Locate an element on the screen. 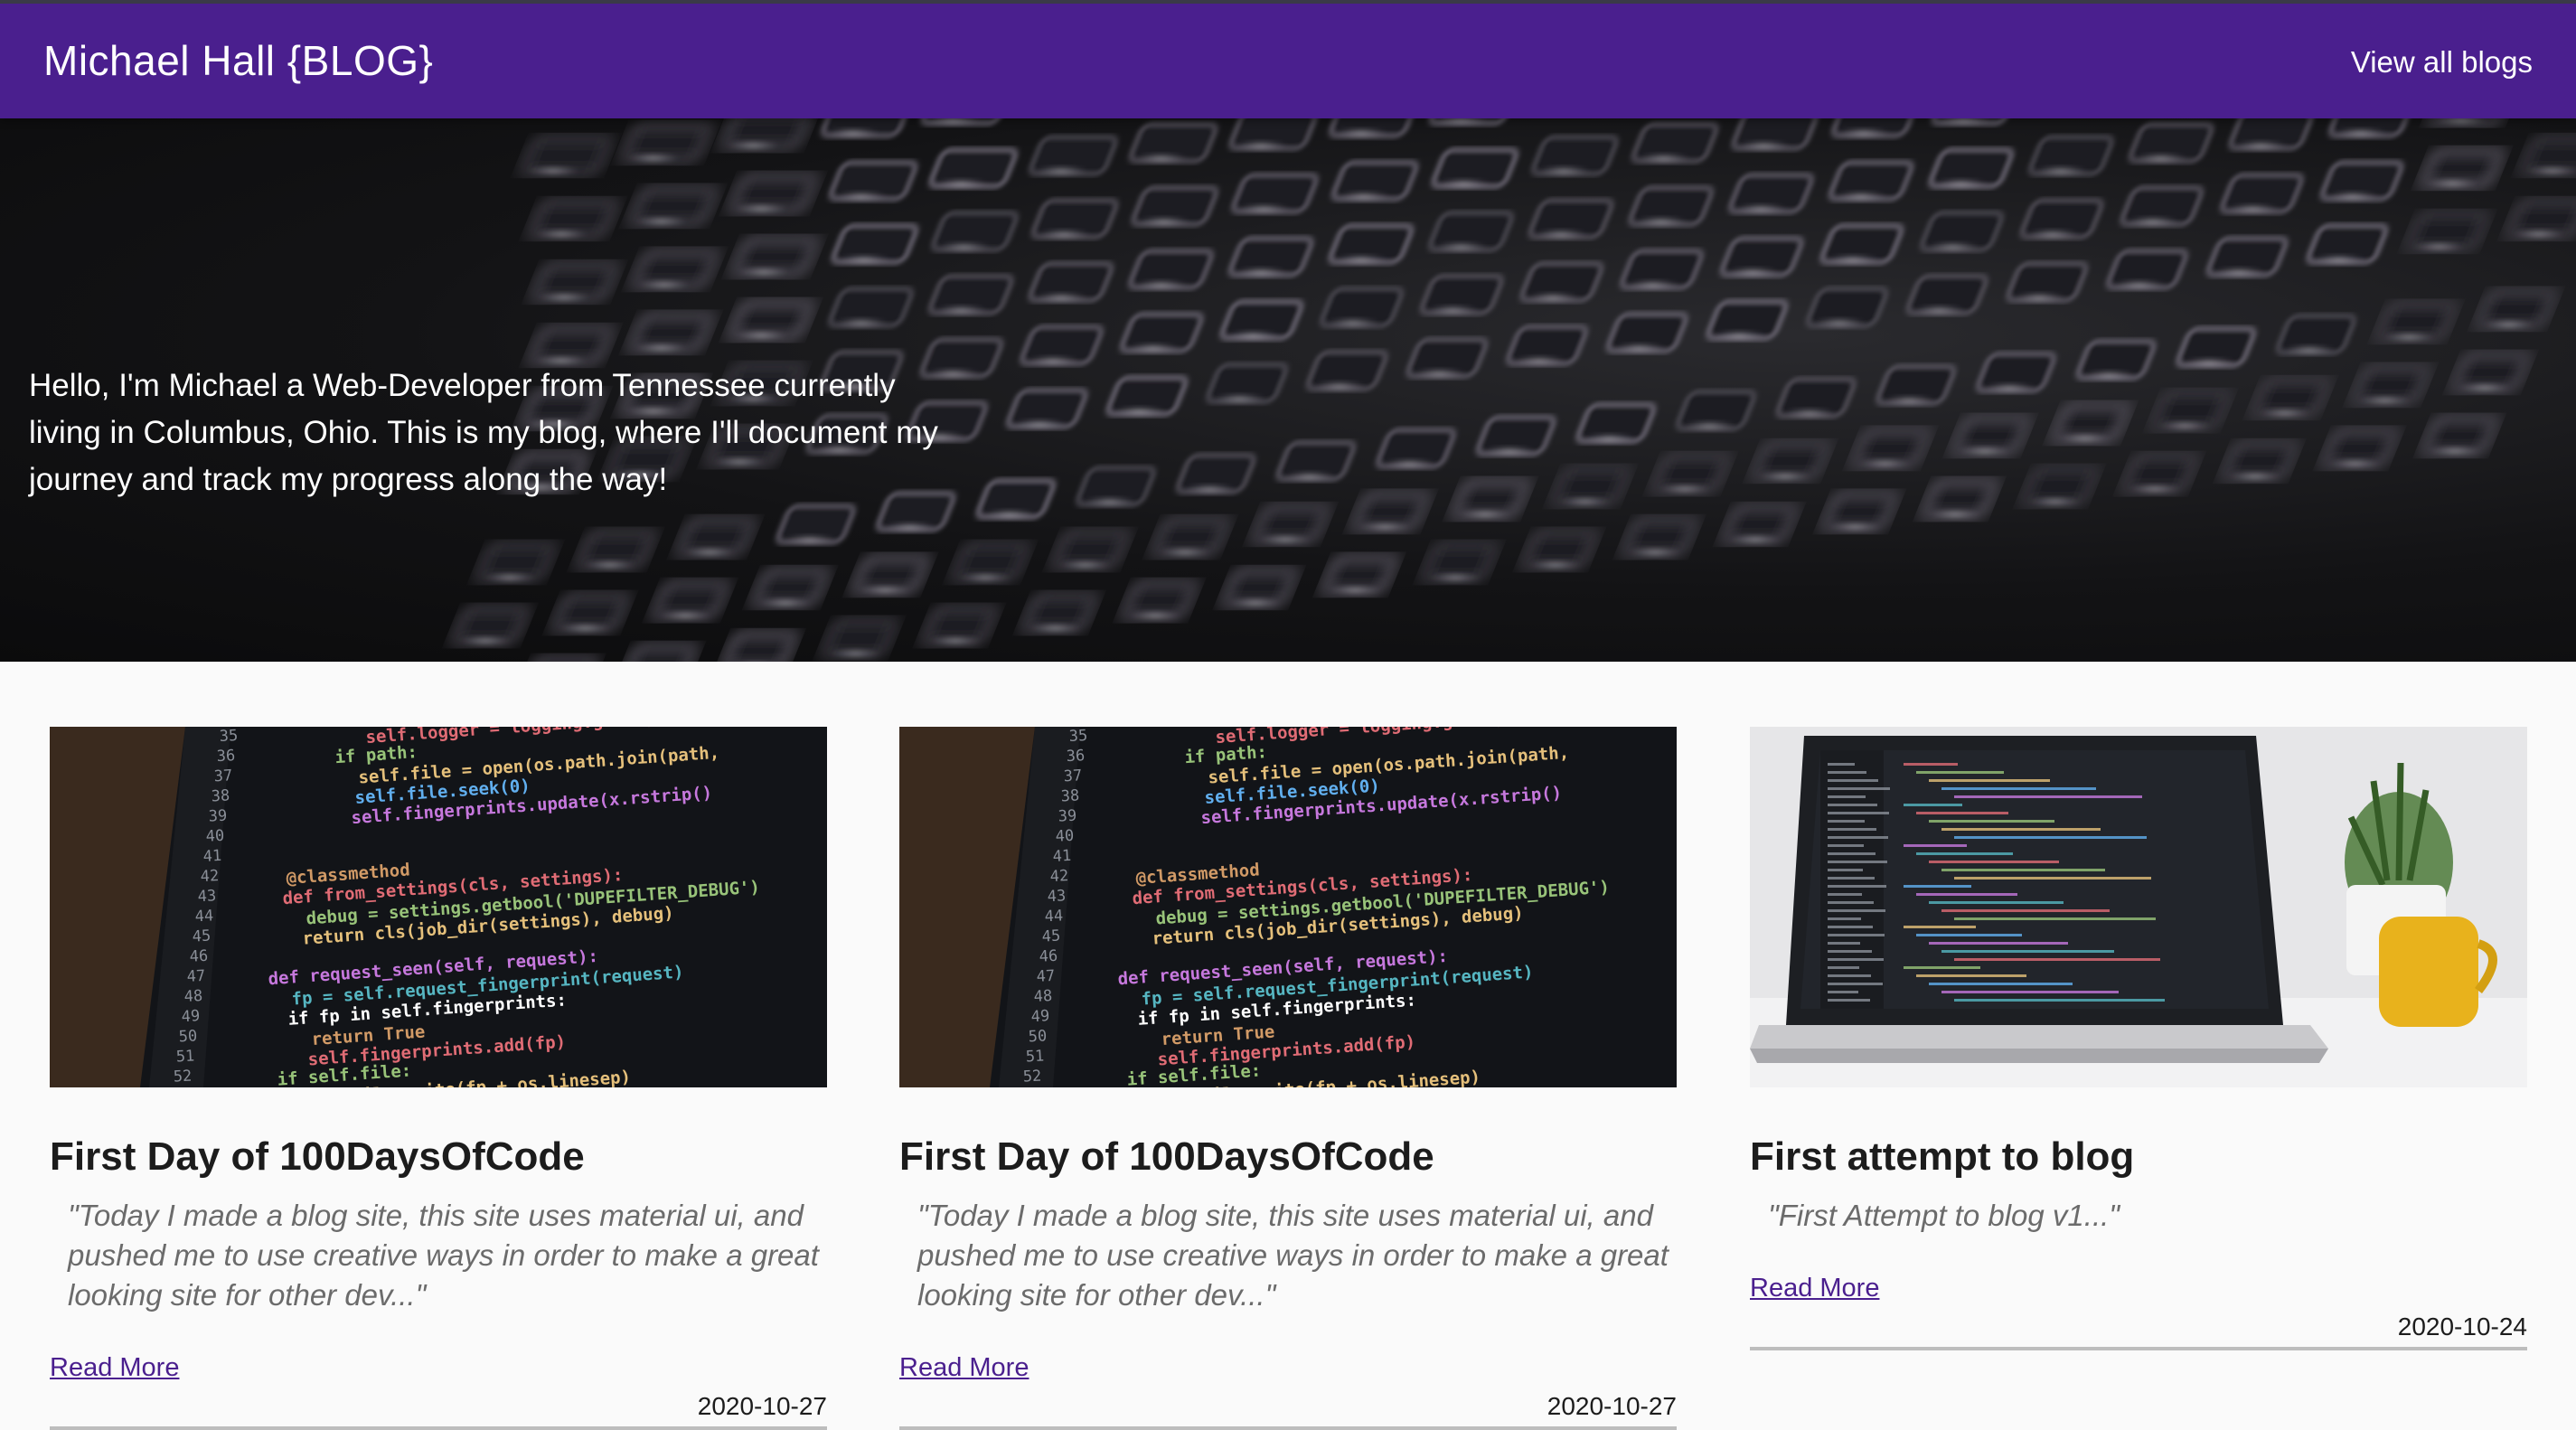 The height and width of the screenshot is (1430, 2576). line-number: 52 is located at coordinates (183, 1077).